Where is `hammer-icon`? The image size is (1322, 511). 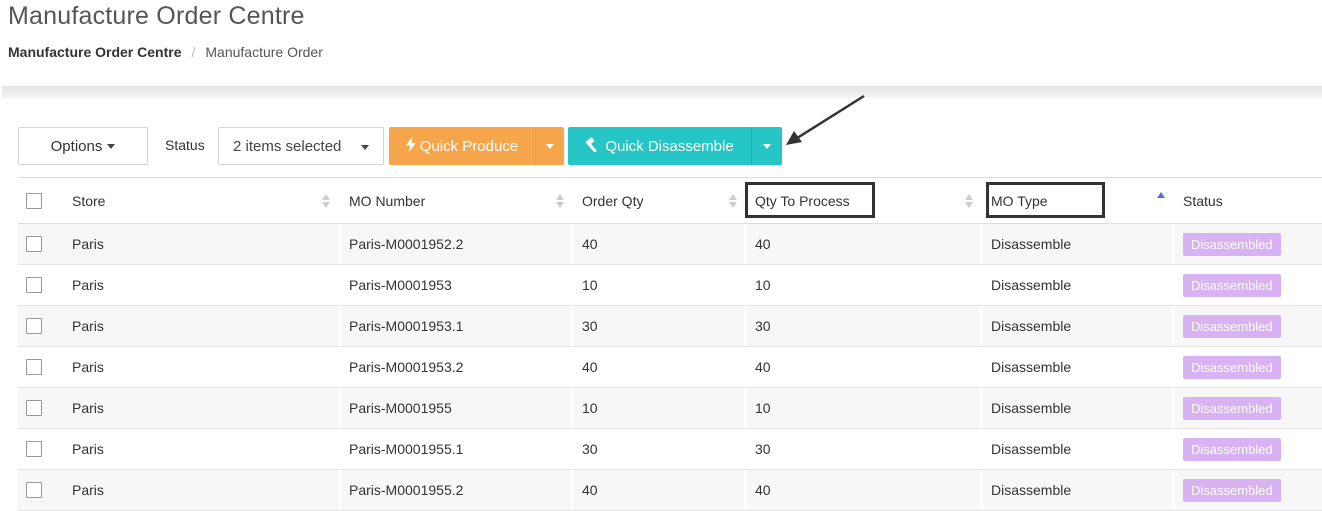 hammer-icon is located at coordinates (593, 146).